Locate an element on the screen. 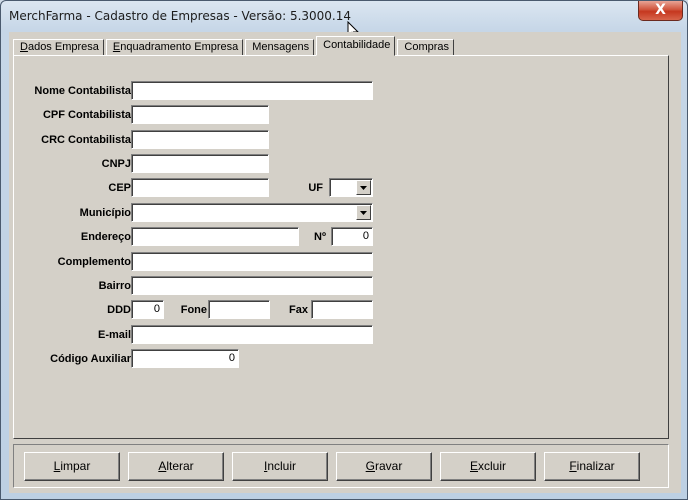 The height and width of the screenshot is (500, 688). tab-contabilidade: Contabilidade is located at coordinates (356, 46).